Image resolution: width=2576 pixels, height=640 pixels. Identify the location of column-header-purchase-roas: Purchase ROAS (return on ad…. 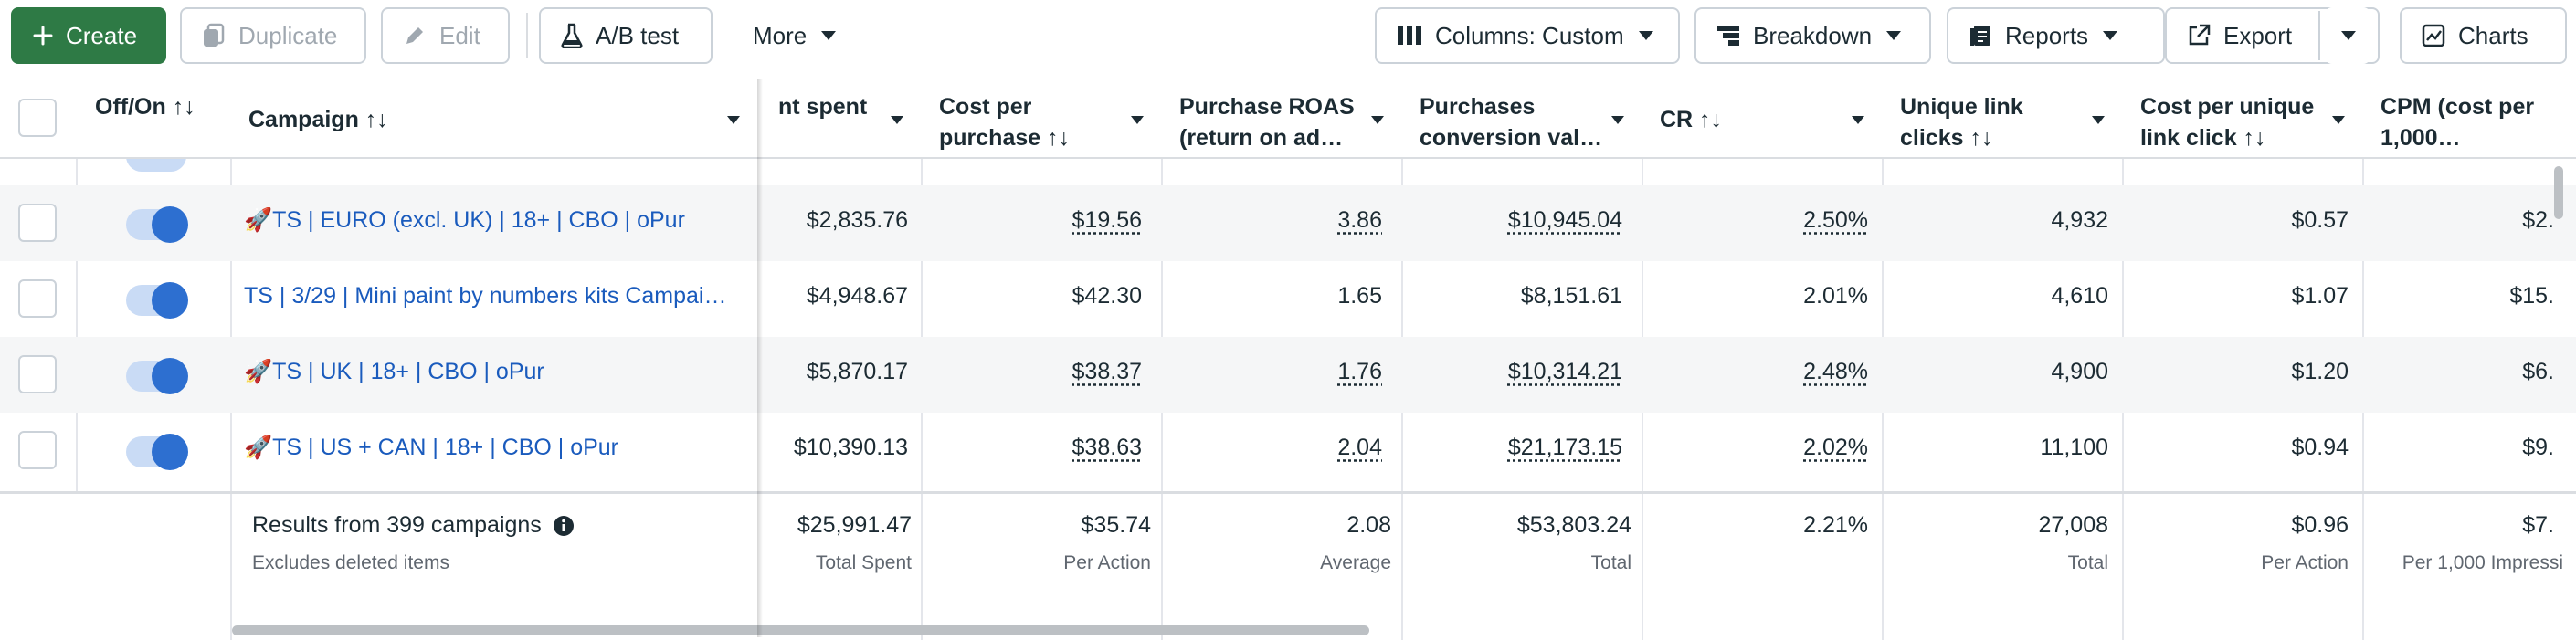
(1282, 119).